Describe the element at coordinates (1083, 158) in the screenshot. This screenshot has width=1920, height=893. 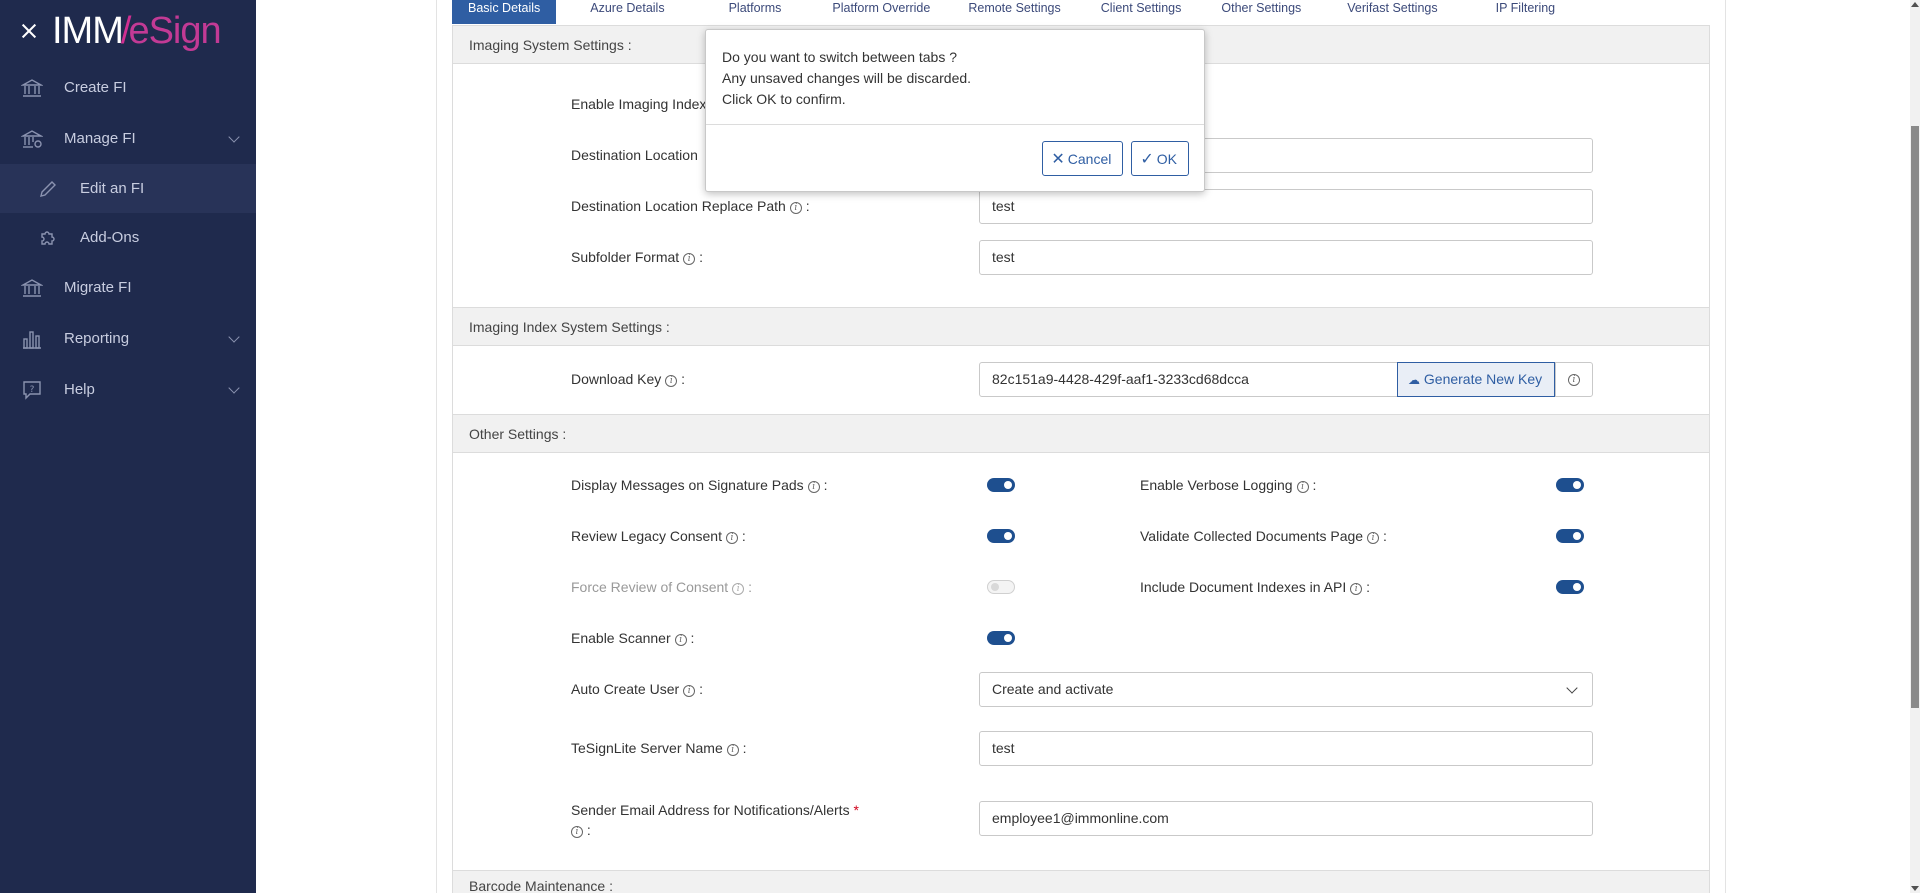
I see `cancel-button: ✕ Cancel` at that location.